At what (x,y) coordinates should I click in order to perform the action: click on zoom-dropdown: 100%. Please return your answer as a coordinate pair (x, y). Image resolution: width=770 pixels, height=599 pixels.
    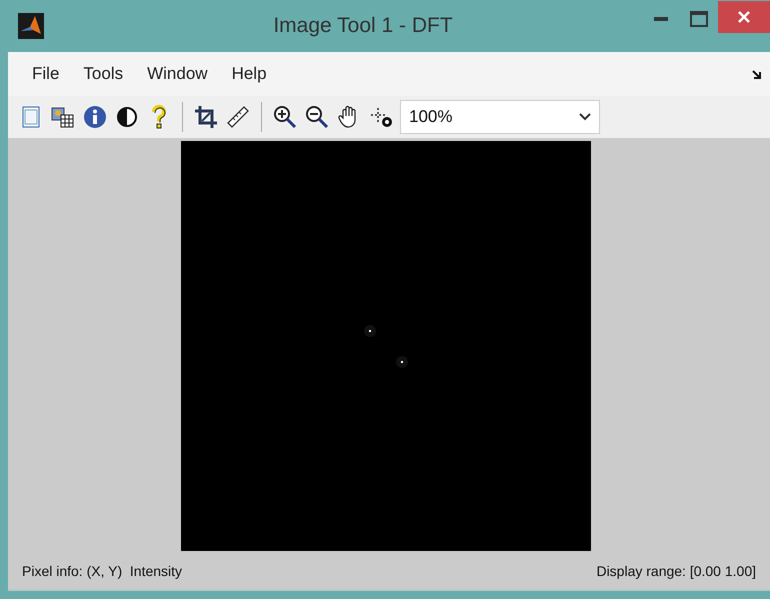
    Looking at the image, I should click on (500, 117).